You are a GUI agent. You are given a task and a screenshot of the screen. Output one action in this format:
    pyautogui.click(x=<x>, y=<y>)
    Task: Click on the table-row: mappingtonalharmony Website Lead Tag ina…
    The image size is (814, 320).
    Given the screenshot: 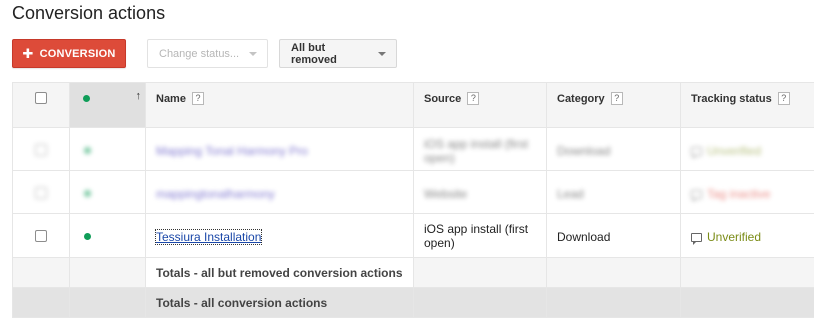 What is the action you would take?
    pyautogui.click(x=413, y=192)
    